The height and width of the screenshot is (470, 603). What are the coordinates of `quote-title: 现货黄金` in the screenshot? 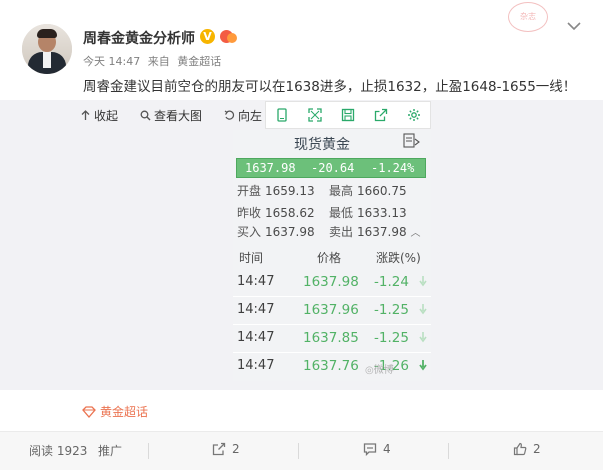 It's located at (322, 145).